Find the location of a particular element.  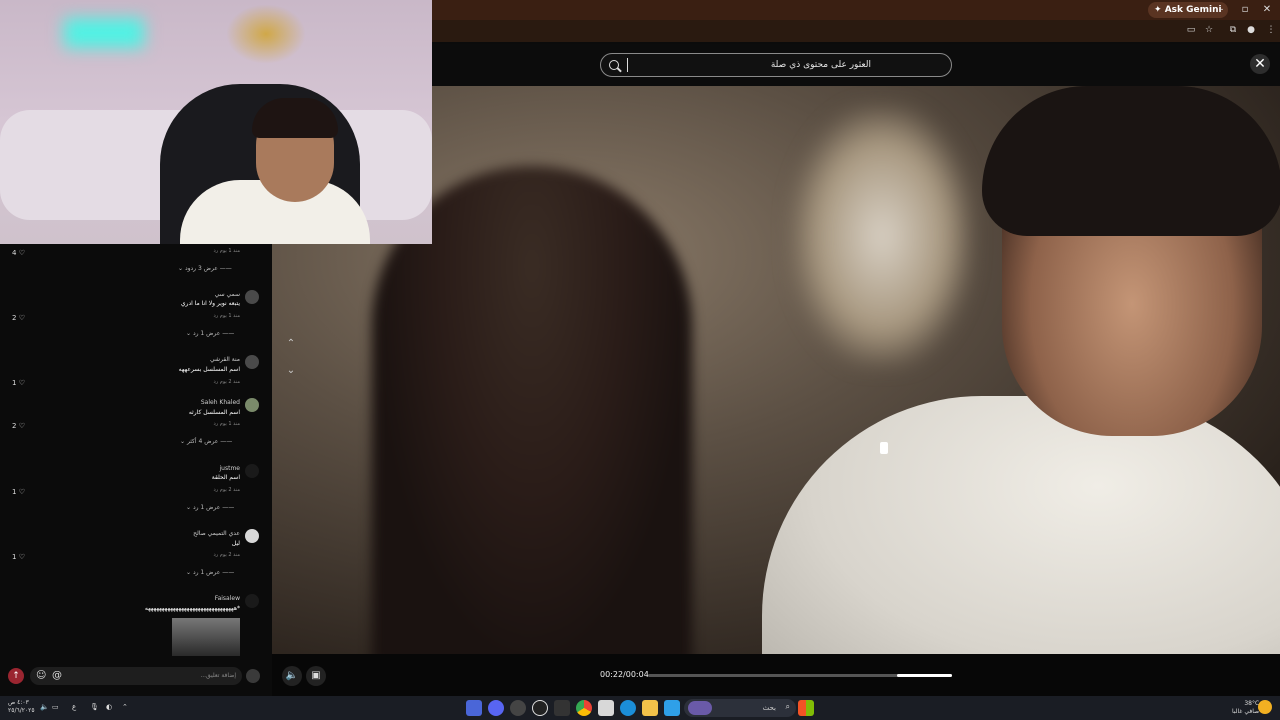

calculator-icon is located at coordinates (606, 708).